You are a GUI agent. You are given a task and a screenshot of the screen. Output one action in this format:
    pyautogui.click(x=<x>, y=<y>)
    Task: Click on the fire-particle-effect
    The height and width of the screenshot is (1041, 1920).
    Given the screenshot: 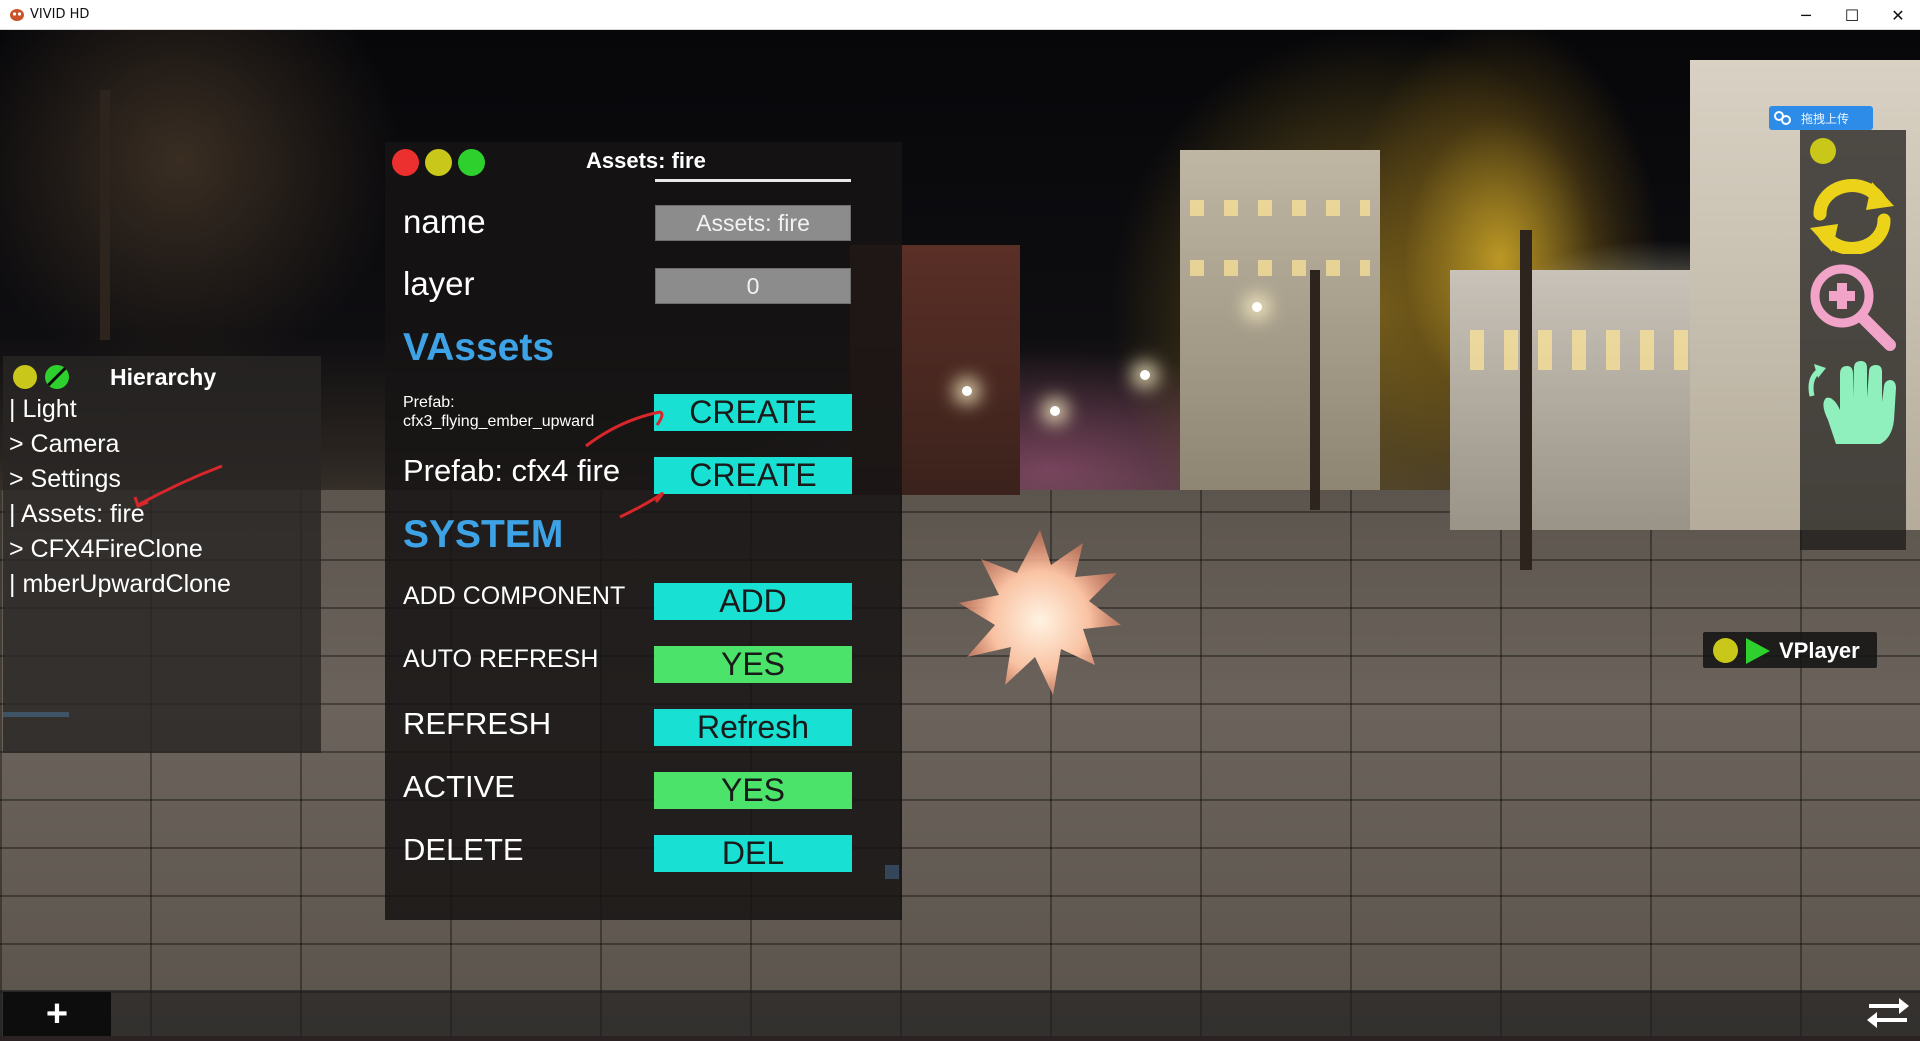 What is the action you would take?
    pyautogui.click(x=1040, y=612)
    